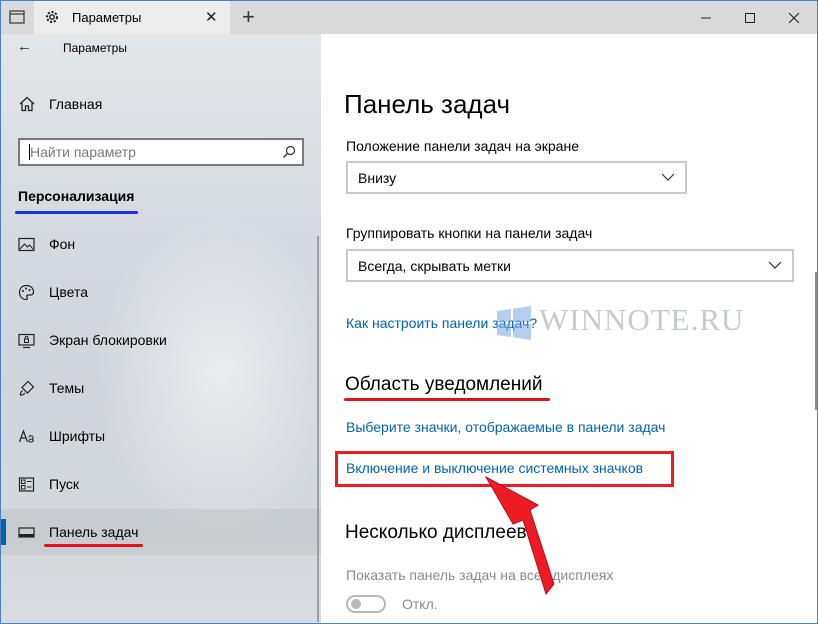 The image size is (818, 624). I want to click on multiple-displays-heading: Несколько дисплеев, so click(436, 532).